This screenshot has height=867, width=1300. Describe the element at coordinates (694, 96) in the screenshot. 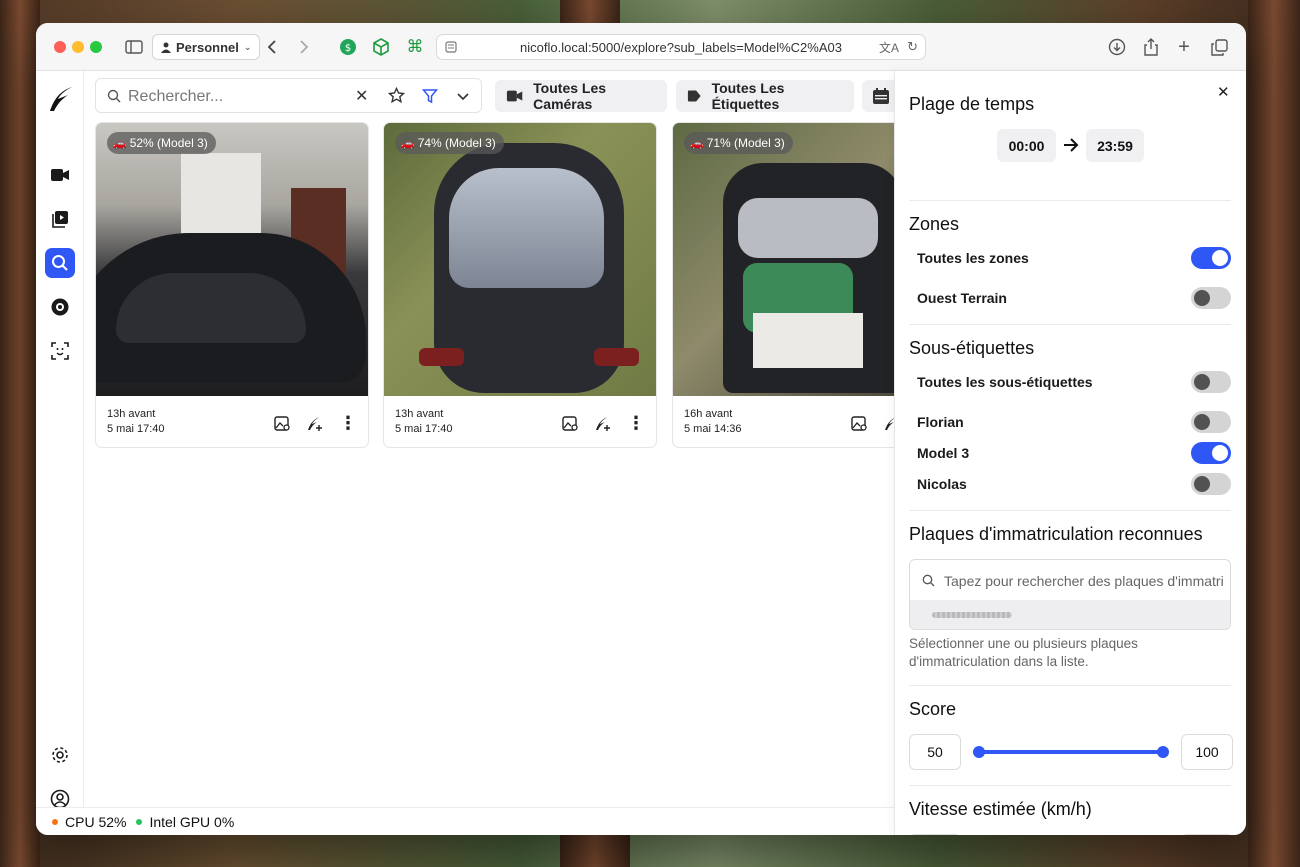

I see `tag-icon` at that location.